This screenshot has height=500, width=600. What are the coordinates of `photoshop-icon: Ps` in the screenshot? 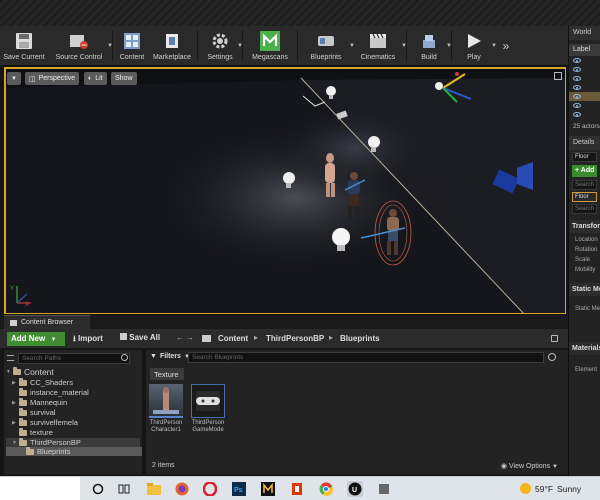 It's located at (239, 489).